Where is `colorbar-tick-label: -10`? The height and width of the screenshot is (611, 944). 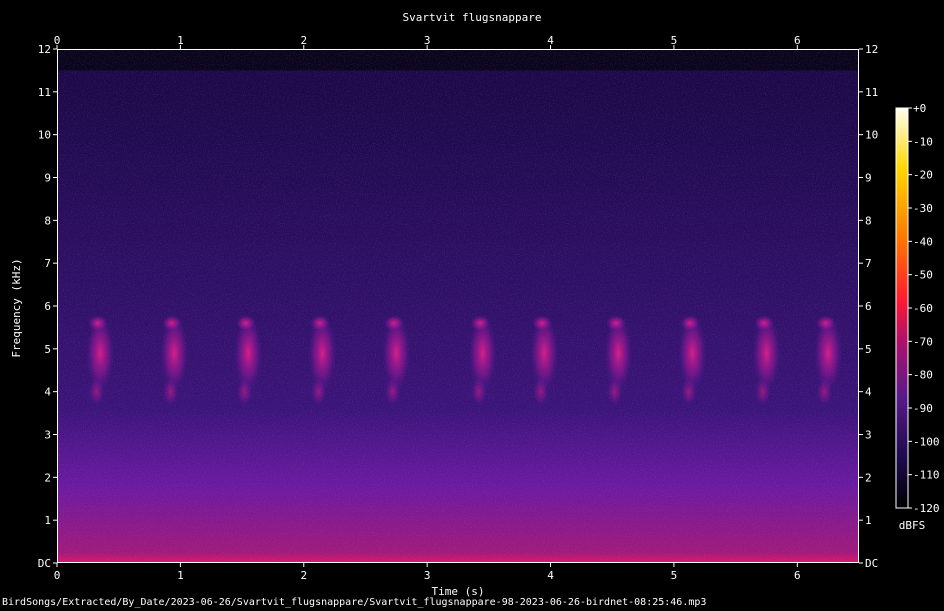
colorbar-tick-label: -10 is located at coordinates (923, 141).